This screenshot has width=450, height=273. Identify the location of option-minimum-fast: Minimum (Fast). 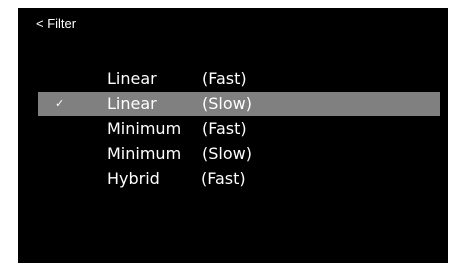
(239, 129).